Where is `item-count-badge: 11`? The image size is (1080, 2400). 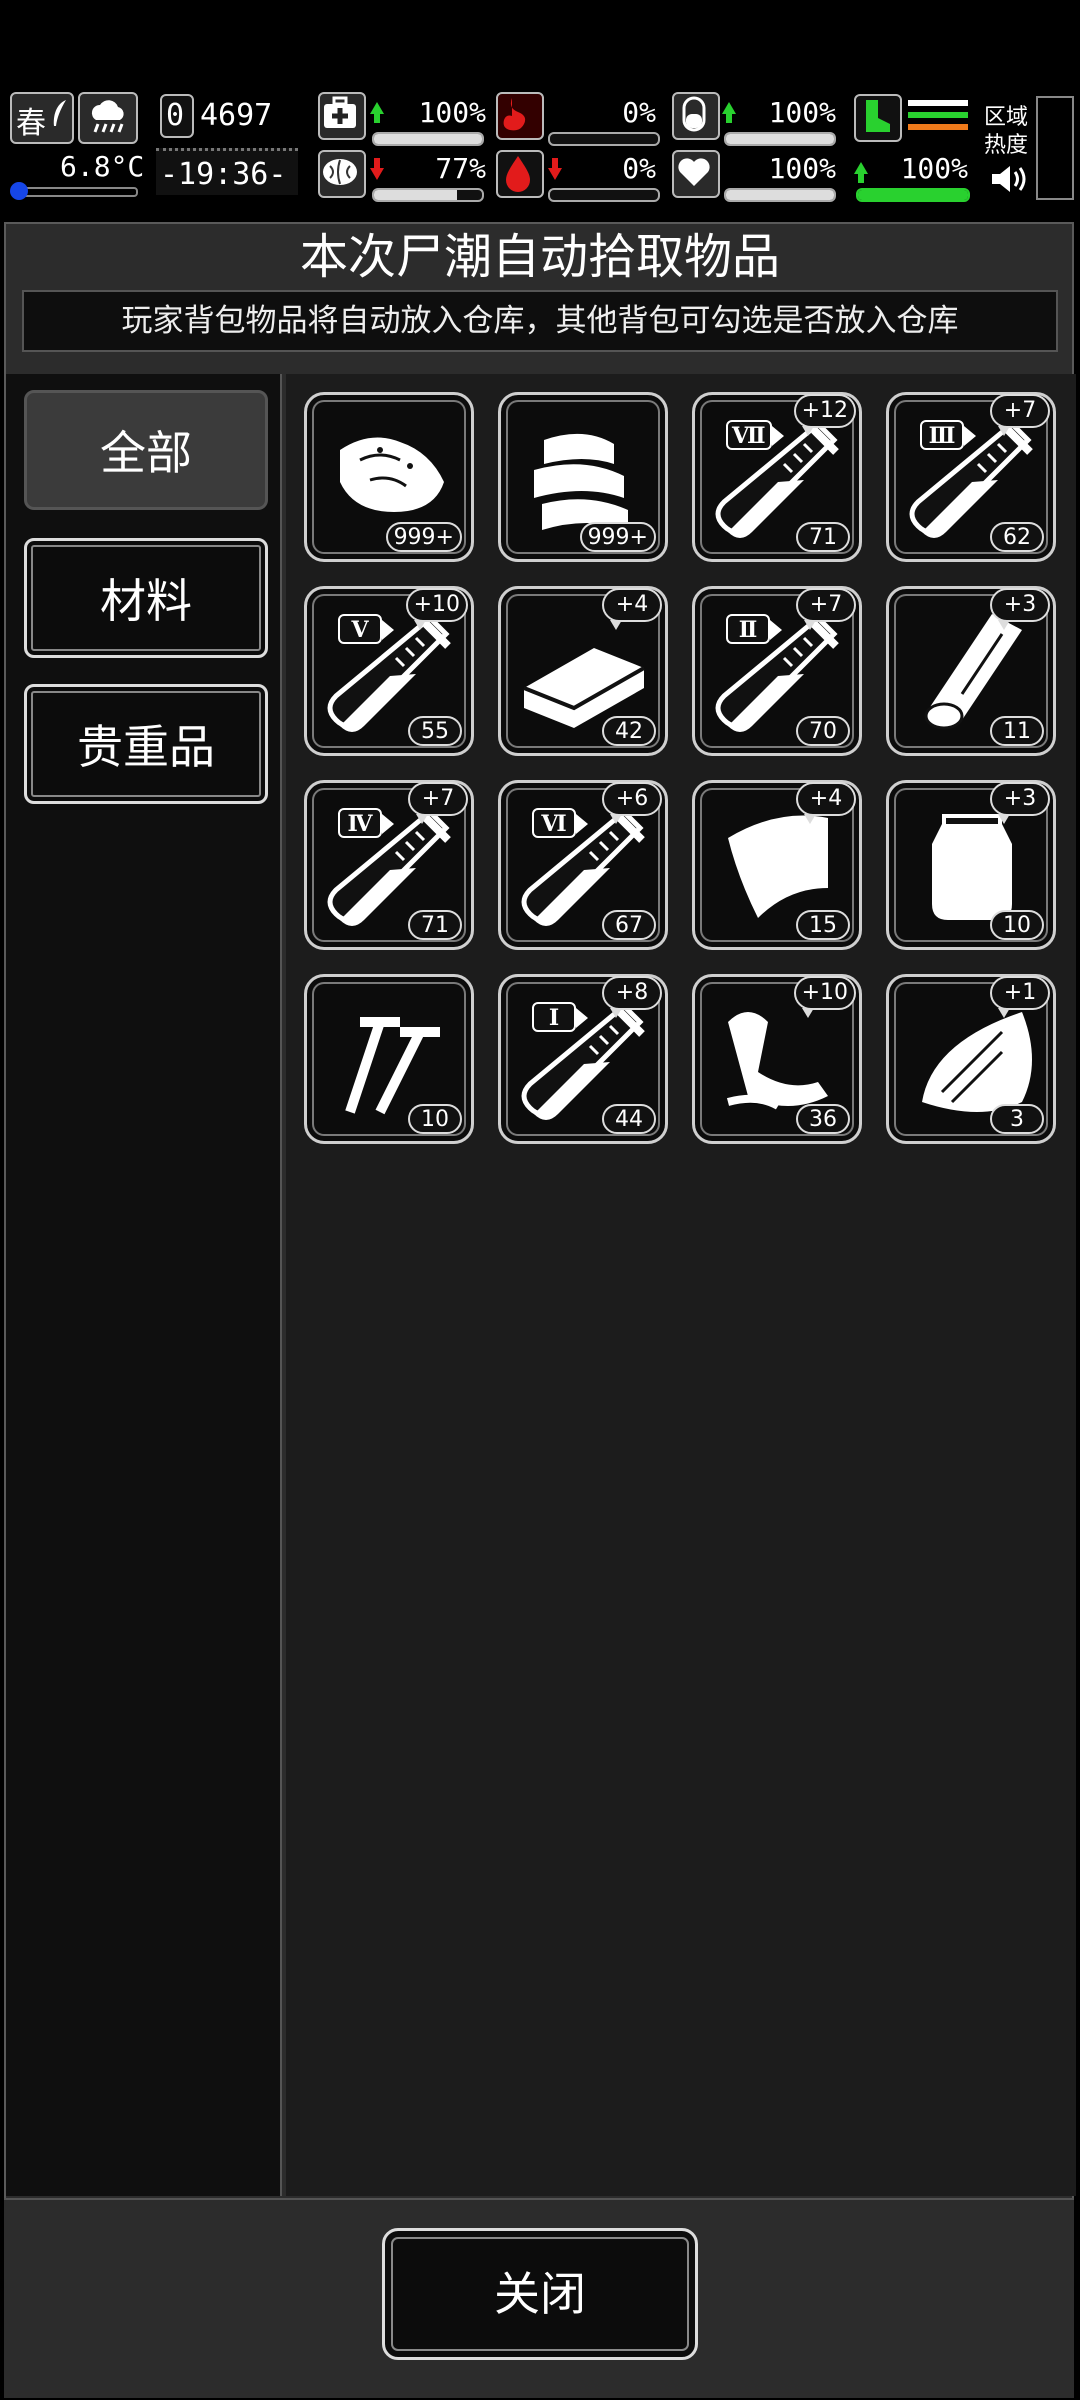
item-count-badge: 11 is located at coordinates (1017, 731).